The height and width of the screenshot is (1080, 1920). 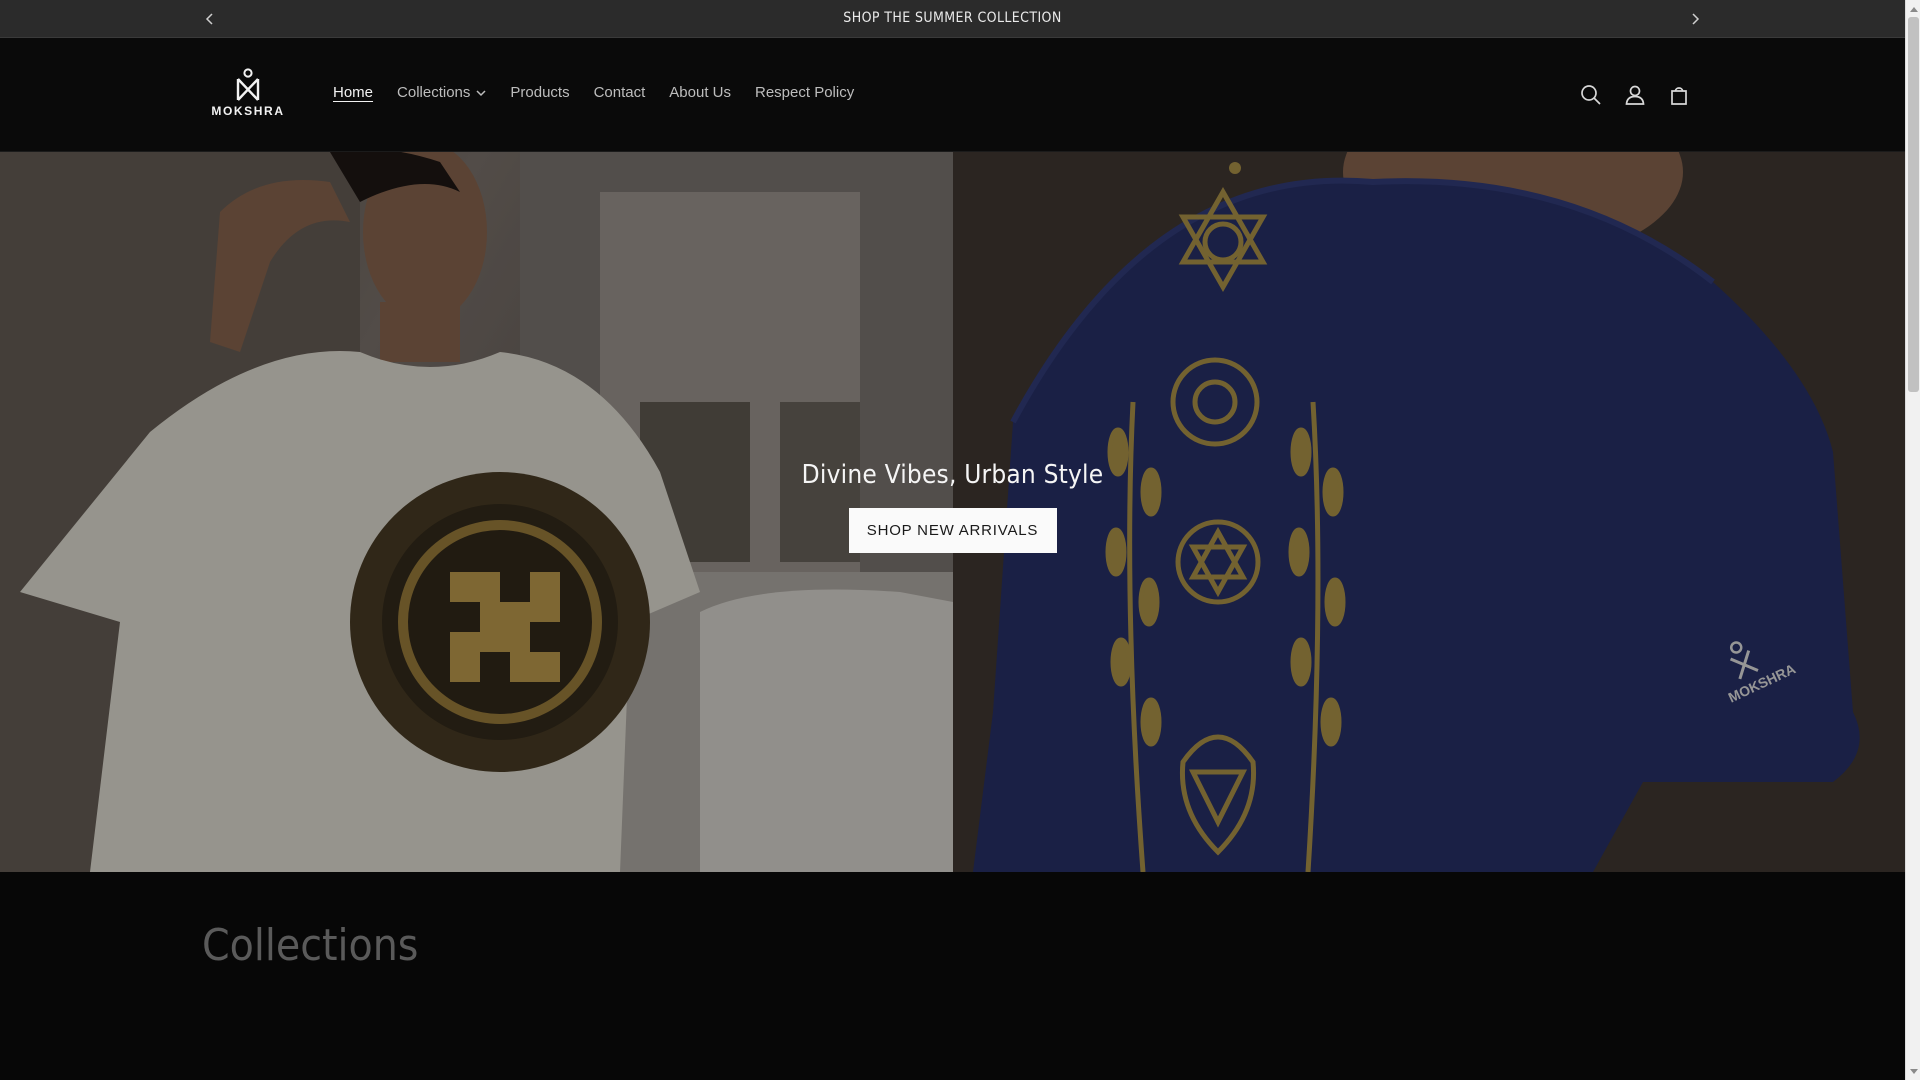 I want to click on announcement-text: SHOP THE SUMMER COLLECTION, so click(x=952, y=18).